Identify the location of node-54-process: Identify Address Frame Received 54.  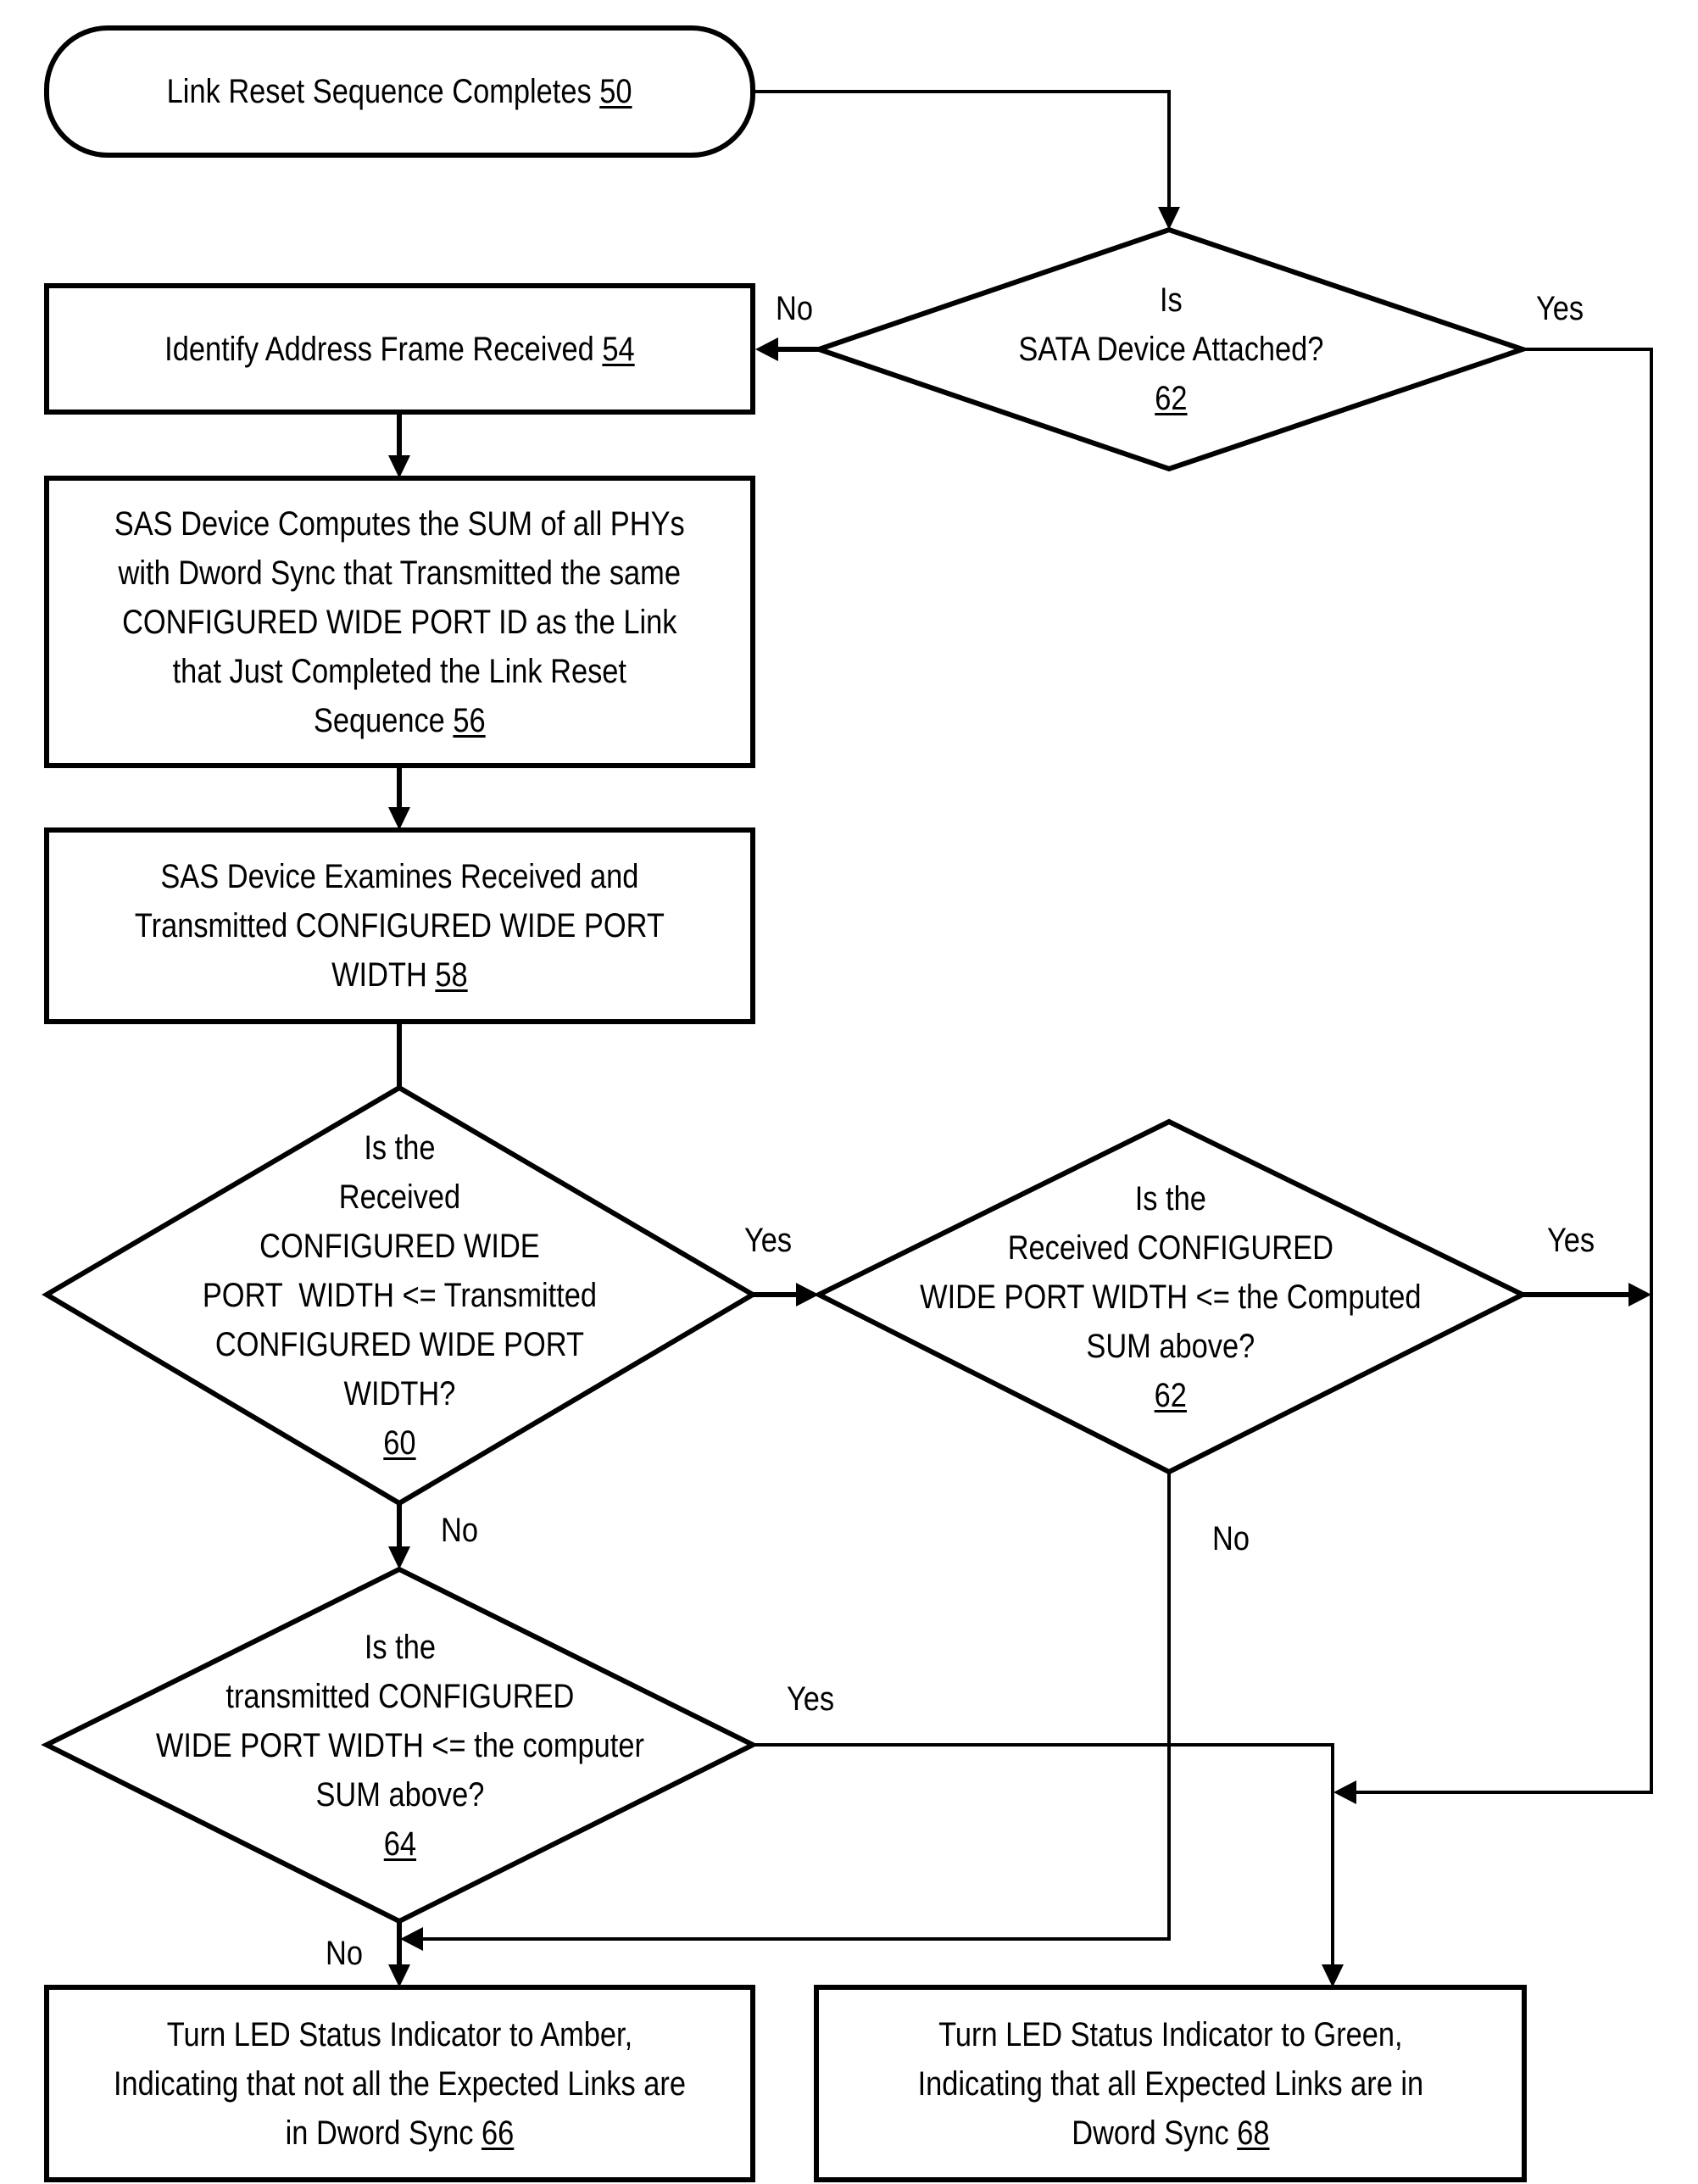
(400, 349).